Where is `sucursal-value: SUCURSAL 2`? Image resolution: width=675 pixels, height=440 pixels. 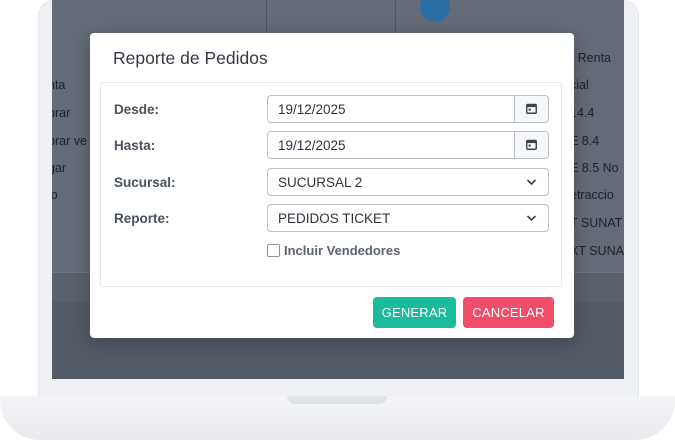
sucursal-value: SUCURSAL 2 is located at coordinates (320, 182).